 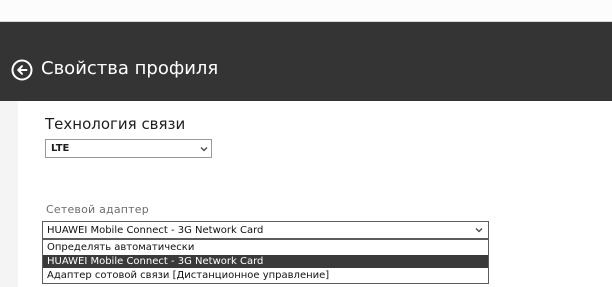 What do you see at coordinates (115, 124) in the screenshot?
I see `technology-label: Технология связи` at bounding box center [115, 124].